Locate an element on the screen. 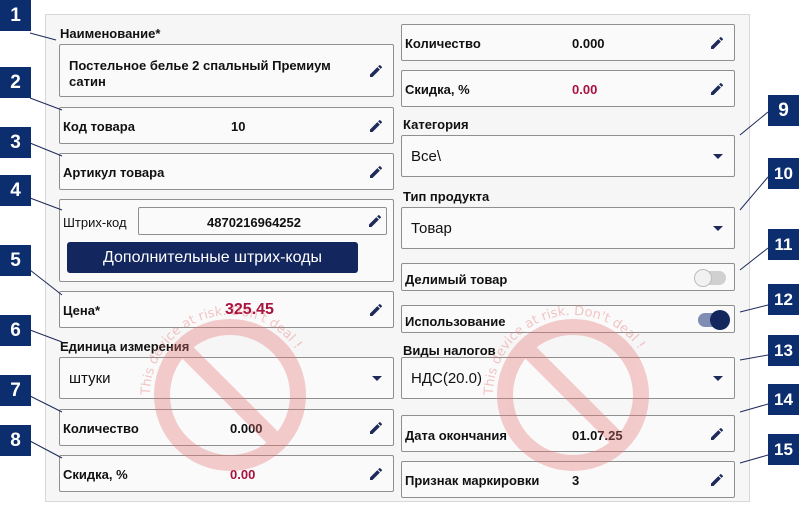 The height and width of the screenshot is (507, 807). callout-3: 3 is located at coordinates (15, 142).